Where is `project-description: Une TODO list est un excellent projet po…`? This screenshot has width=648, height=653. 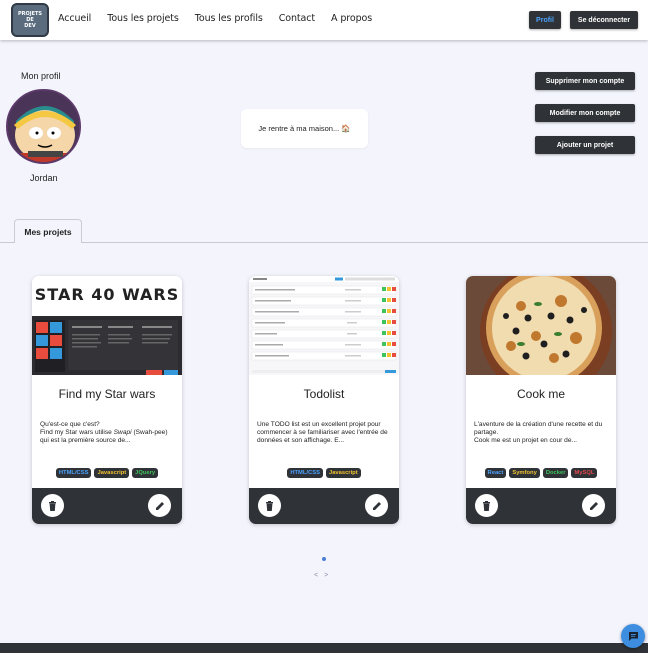
project-description: Une TODO list est un excellent projet po… is located at coordinates (322, 432).